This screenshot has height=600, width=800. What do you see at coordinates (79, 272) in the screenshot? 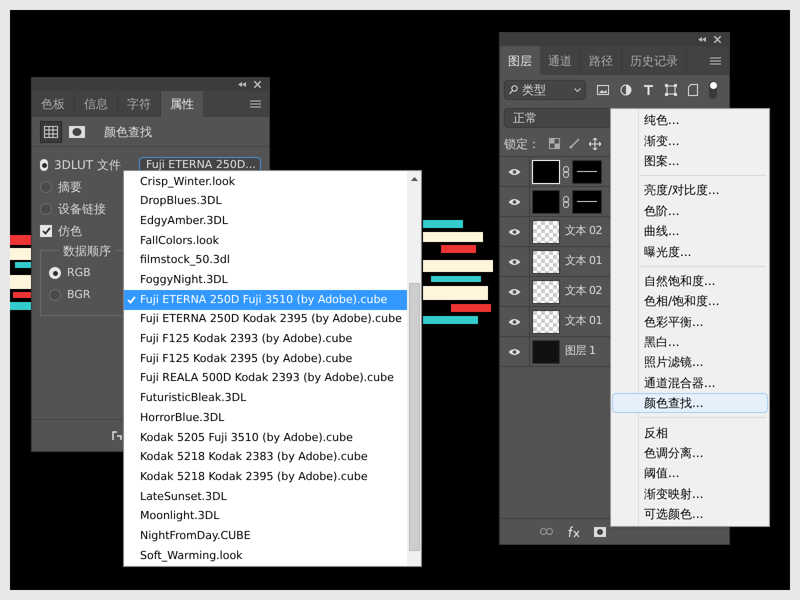
I see `option-label: RGB` at bounding box center [79, 272].